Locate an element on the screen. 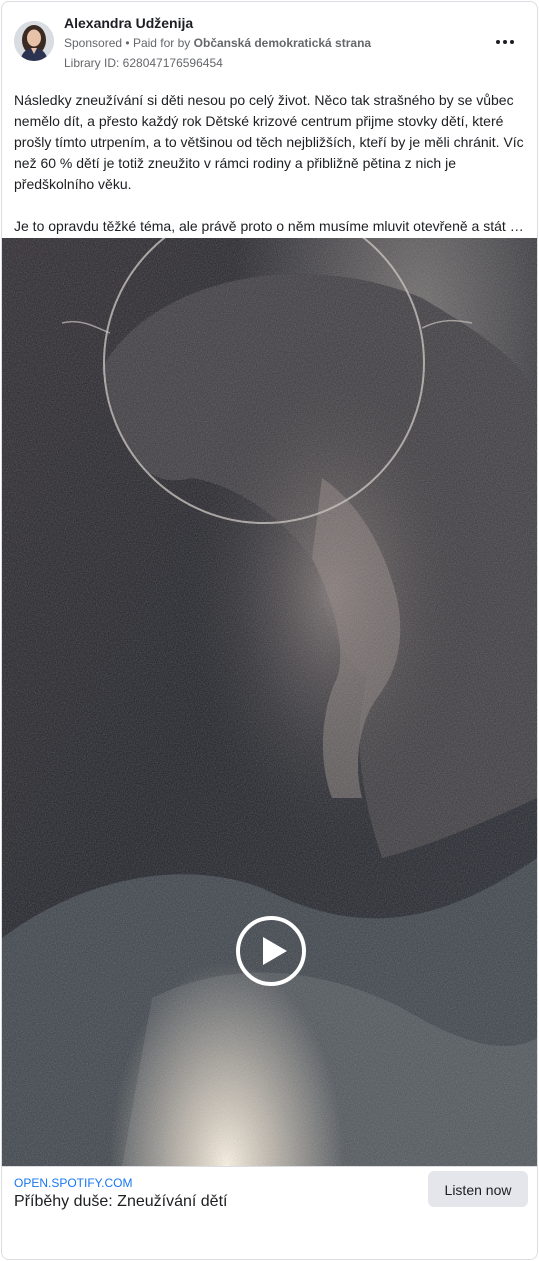  link-domain: OPEN.SPOTIFY.COM is located at coordinates (73, 1183).